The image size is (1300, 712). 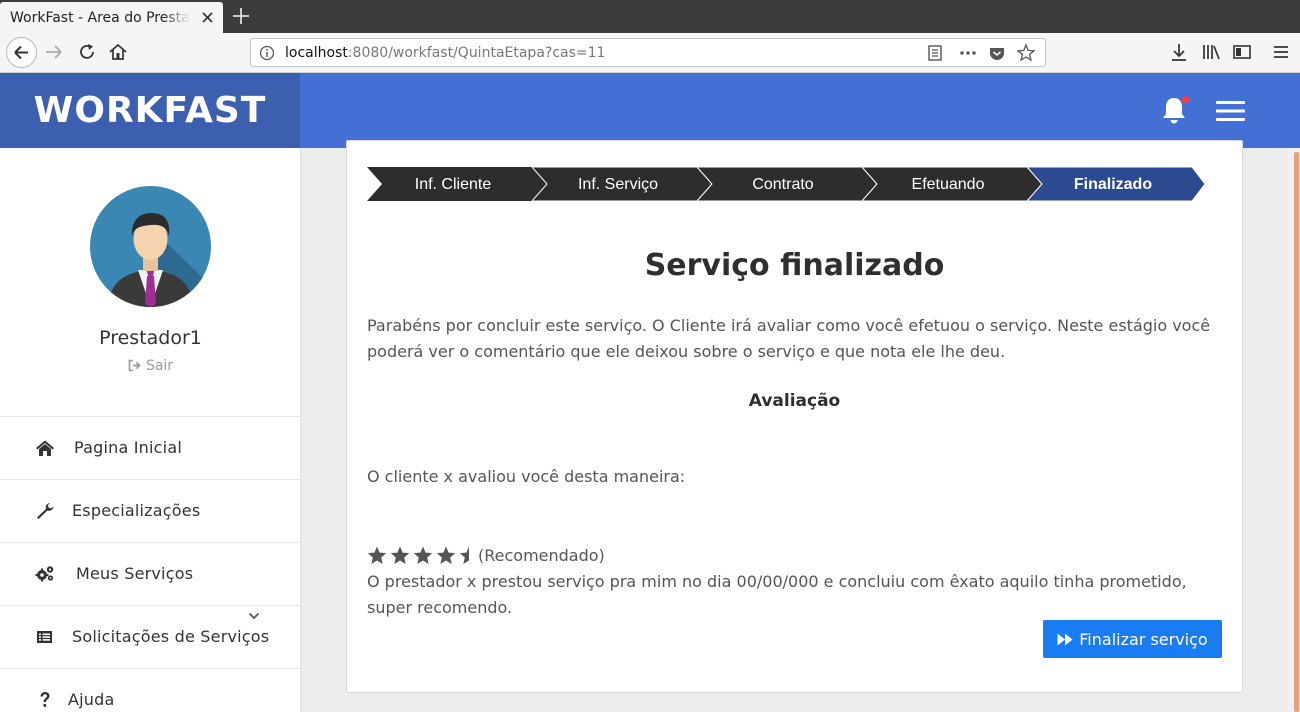 What do you see at coordinates (1065, 639) in the screenshot?
I see `fast-forward-icon` at bounding box center [1065, 639].